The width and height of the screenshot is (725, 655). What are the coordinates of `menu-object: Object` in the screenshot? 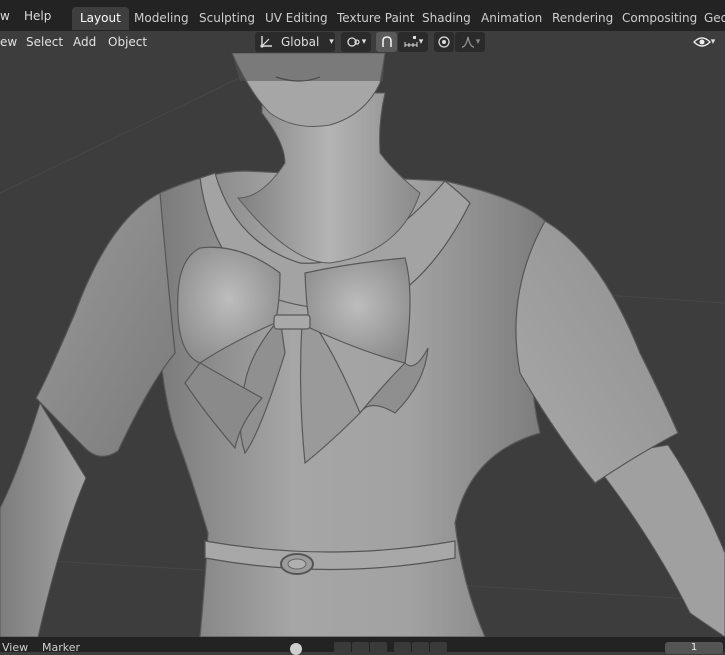 It's located at (127, 42).